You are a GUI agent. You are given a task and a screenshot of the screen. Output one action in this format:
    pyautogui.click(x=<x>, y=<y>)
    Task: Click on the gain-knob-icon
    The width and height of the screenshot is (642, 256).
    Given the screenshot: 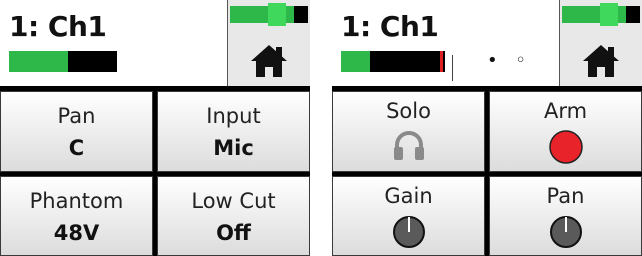 What is the action you would take?
    pyautogui.click(x=409, y=232)
    